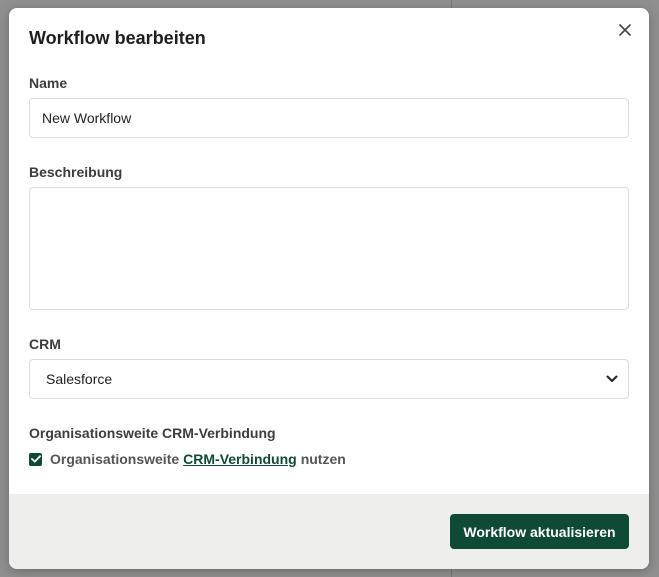  What do you see at coordinates (329, 379) in the screenshot?
I see `crm-select: Salesforce` at bounding box center [329, 379].